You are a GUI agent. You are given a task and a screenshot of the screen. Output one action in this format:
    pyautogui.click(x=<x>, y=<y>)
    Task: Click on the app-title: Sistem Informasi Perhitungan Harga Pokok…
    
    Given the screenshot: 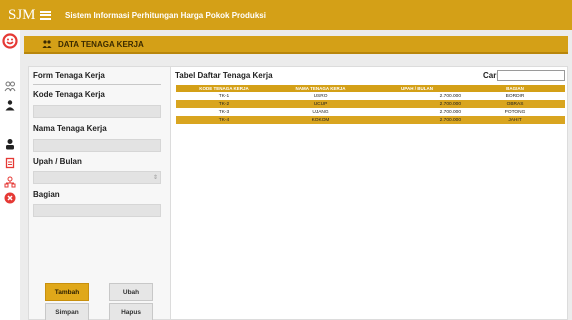 What is the action you would take?
    pyautogui.click(x=165, y=15)
    